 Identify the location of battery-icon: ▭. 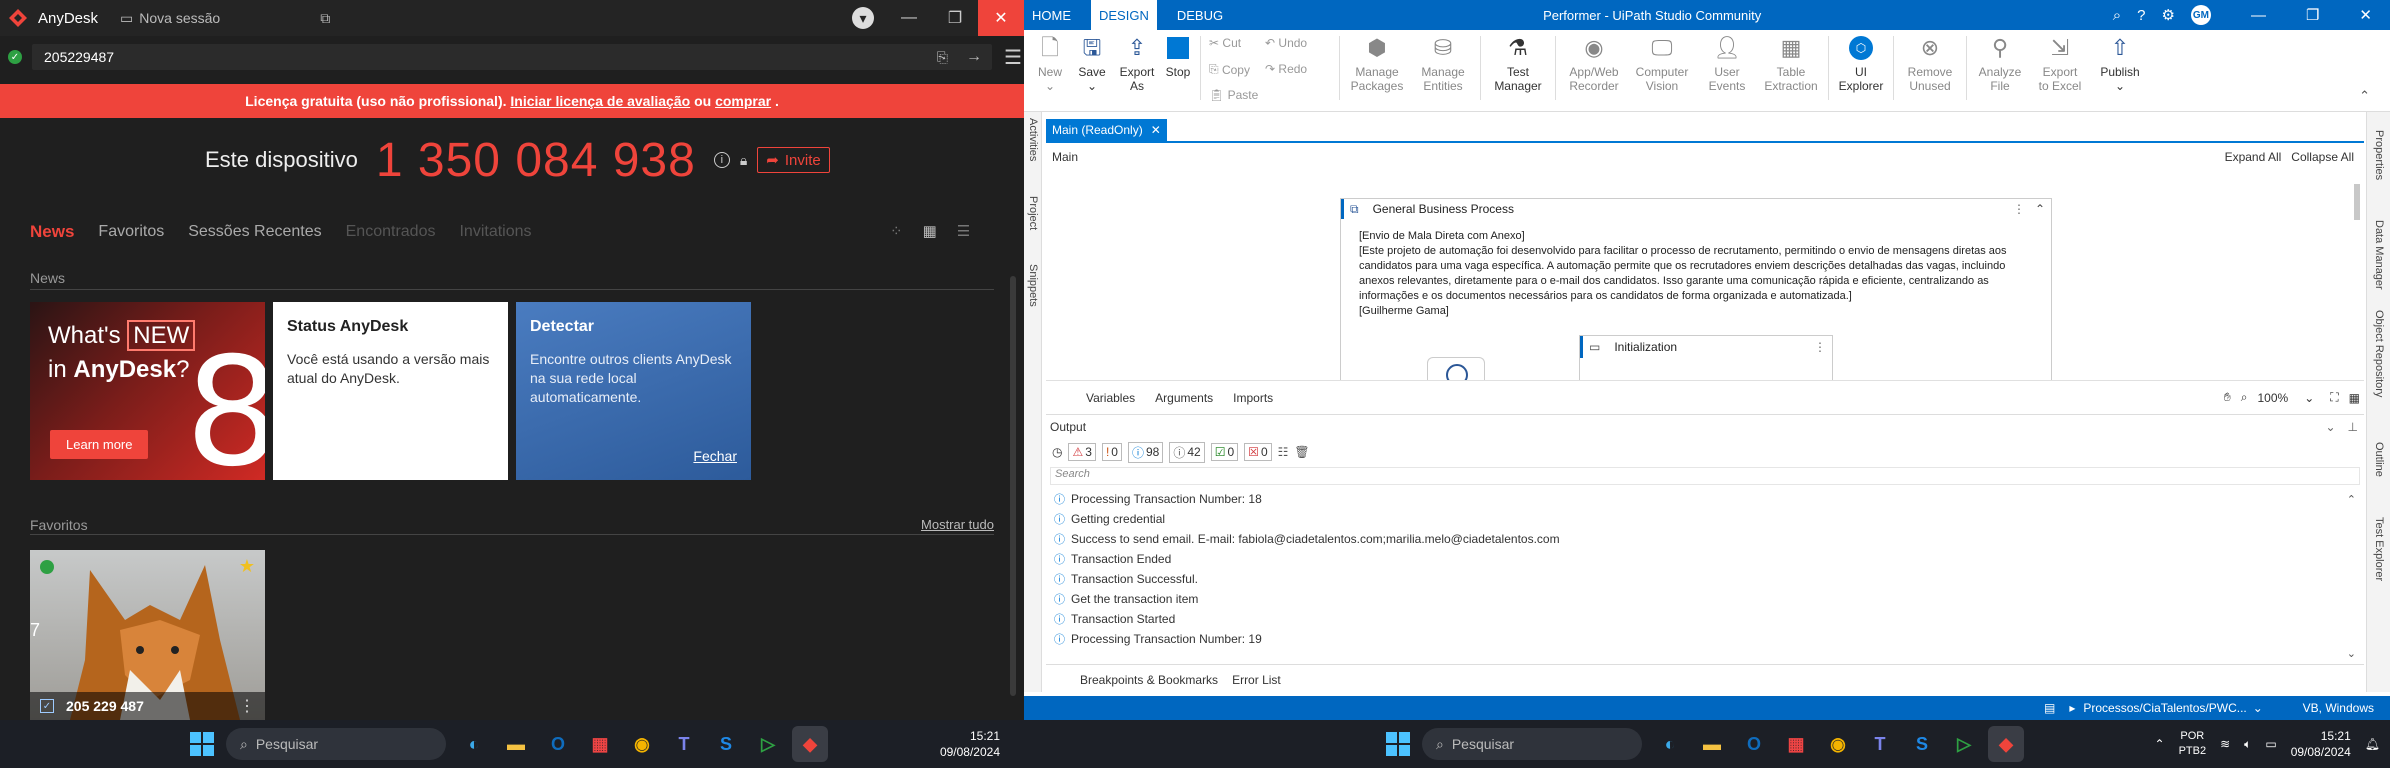
(2270, 744).